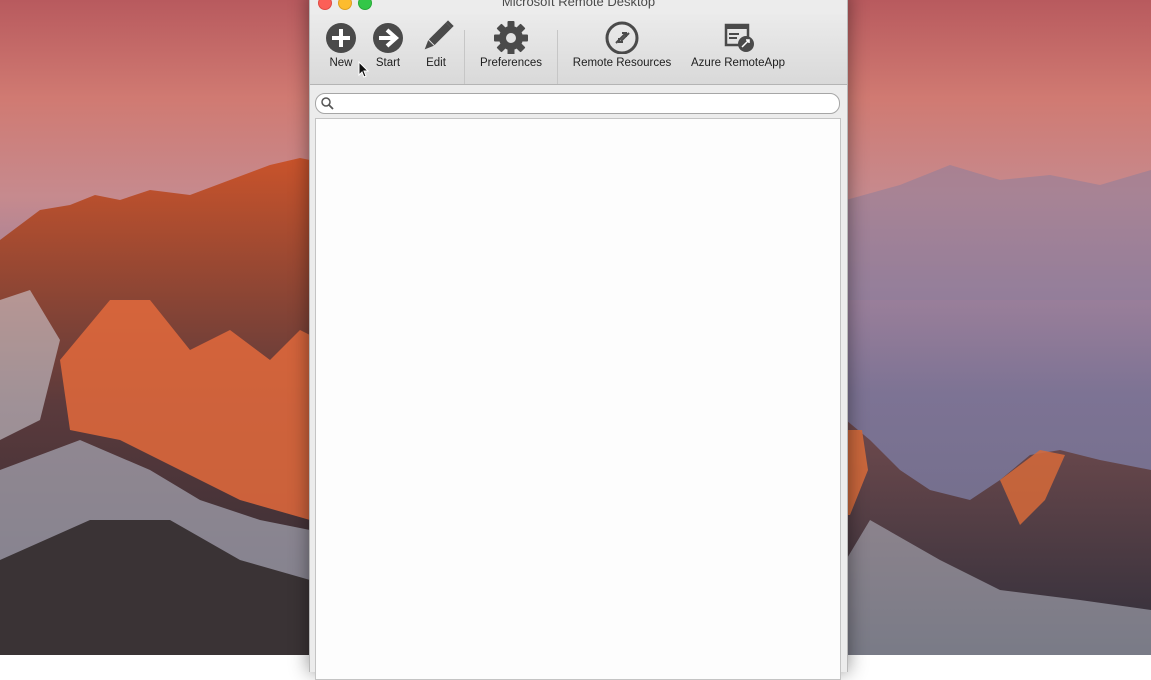 This screenshot has width=1151, height=680. I want to click on gear-icon, so click(511, 37).